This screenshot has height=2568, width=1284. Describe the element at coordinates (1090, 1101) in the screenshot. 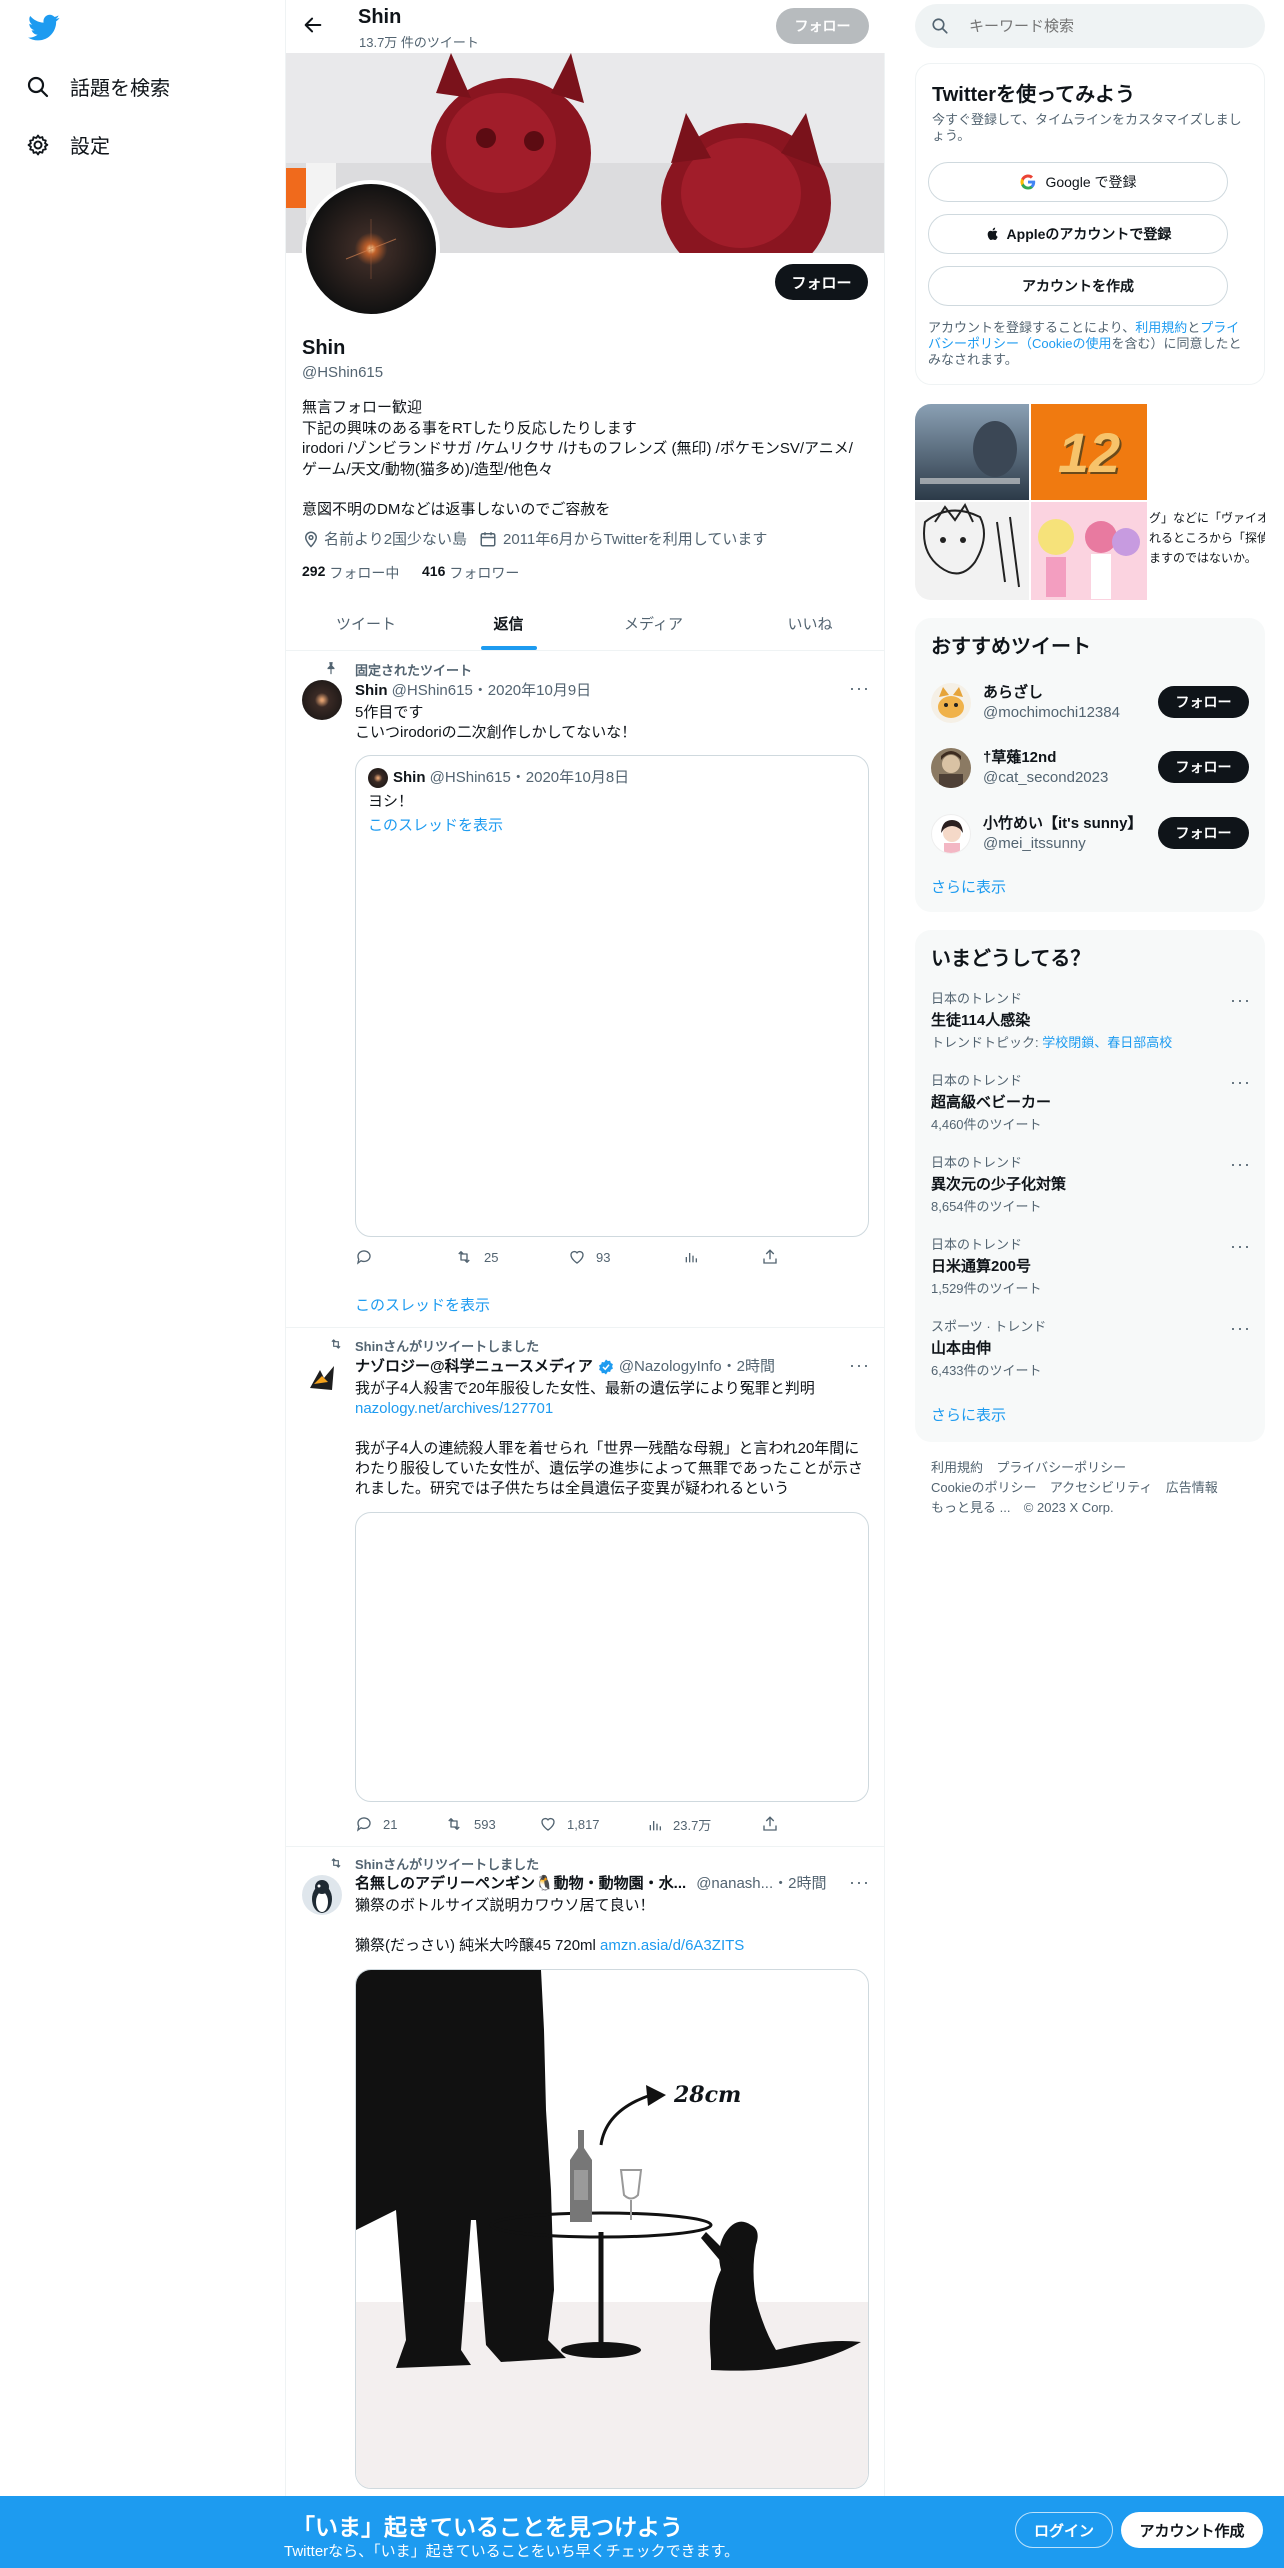

I see `trend-item: 日本のトレンド 超高級ベビーカー 4,460件のツイート` at that location.